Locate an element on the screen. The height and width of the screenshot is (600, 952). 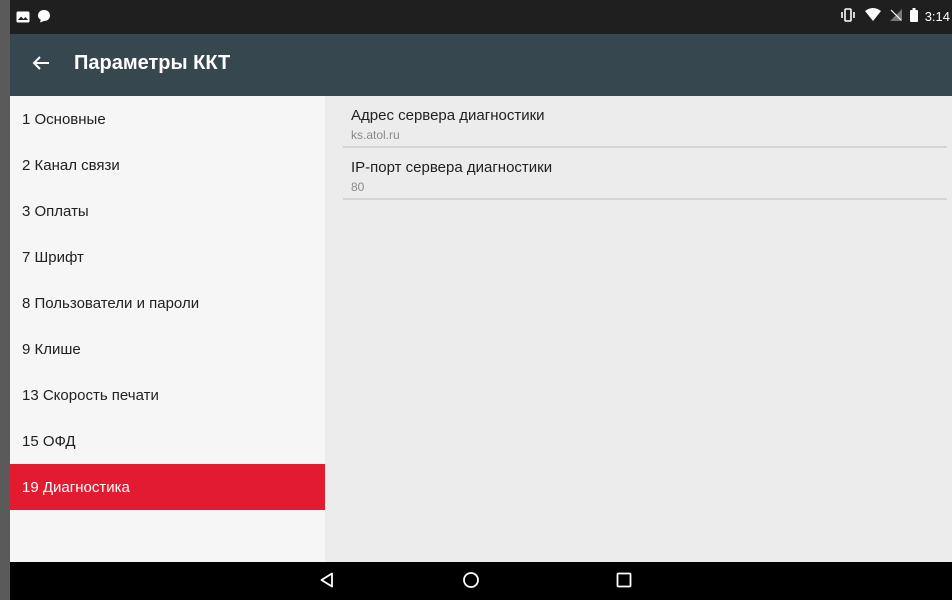
sidebar-item-label: 2 Канал связи is located at coordinates (71, 165).